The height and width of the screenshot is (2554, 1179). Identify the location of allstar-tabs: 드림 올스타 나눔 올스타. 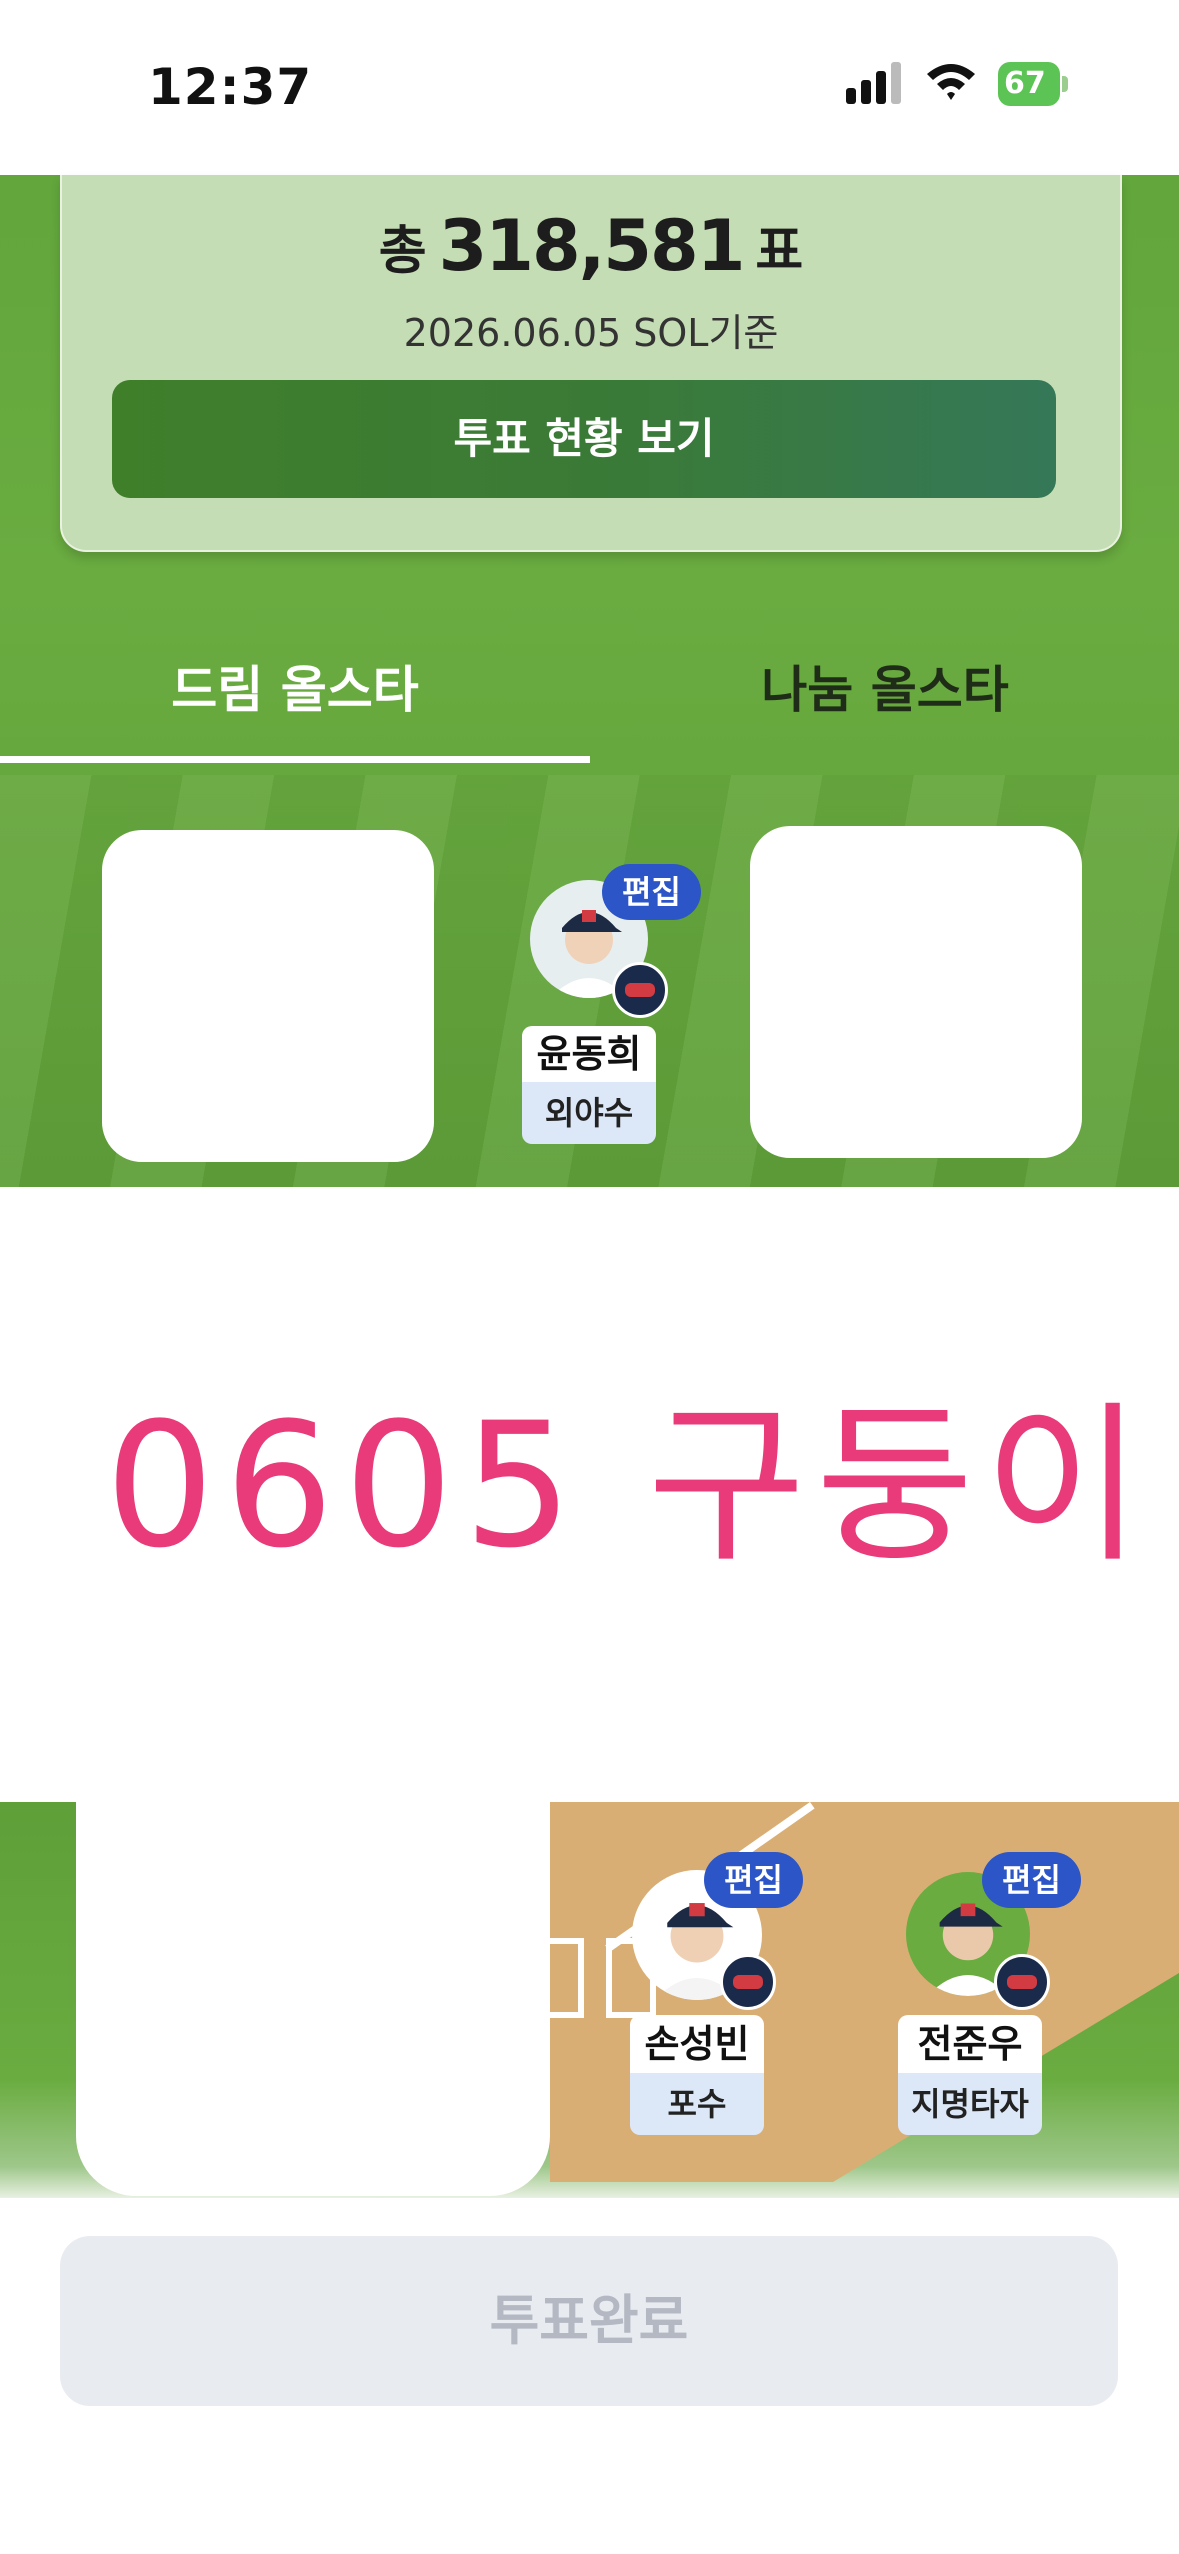
(589, 697).